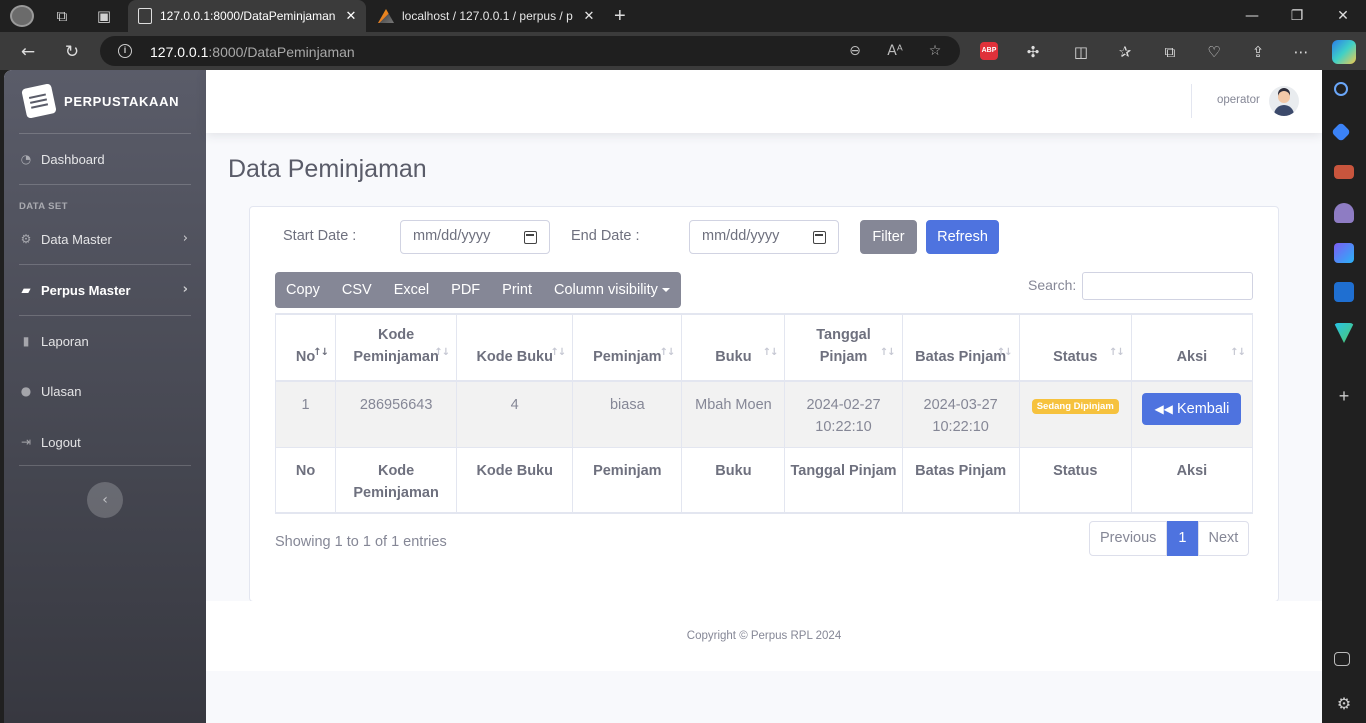 The width and height of the screenshot is (1366, 723). Describe the element at coordinates (1192, 409) in the screenshot. I see `kembali-button: ◀◀ Kembali` at that location.